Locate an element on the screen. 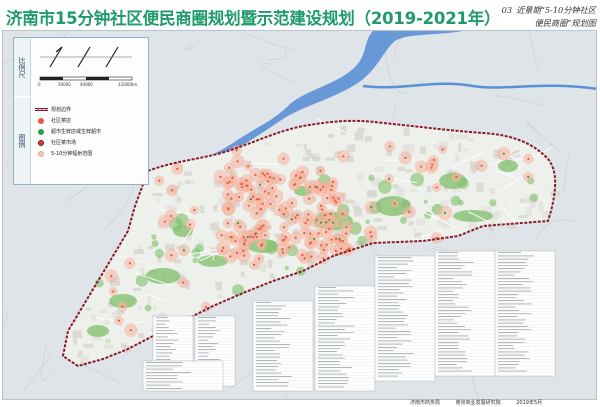  market-dot-icon is located at coordinates (41, 142).